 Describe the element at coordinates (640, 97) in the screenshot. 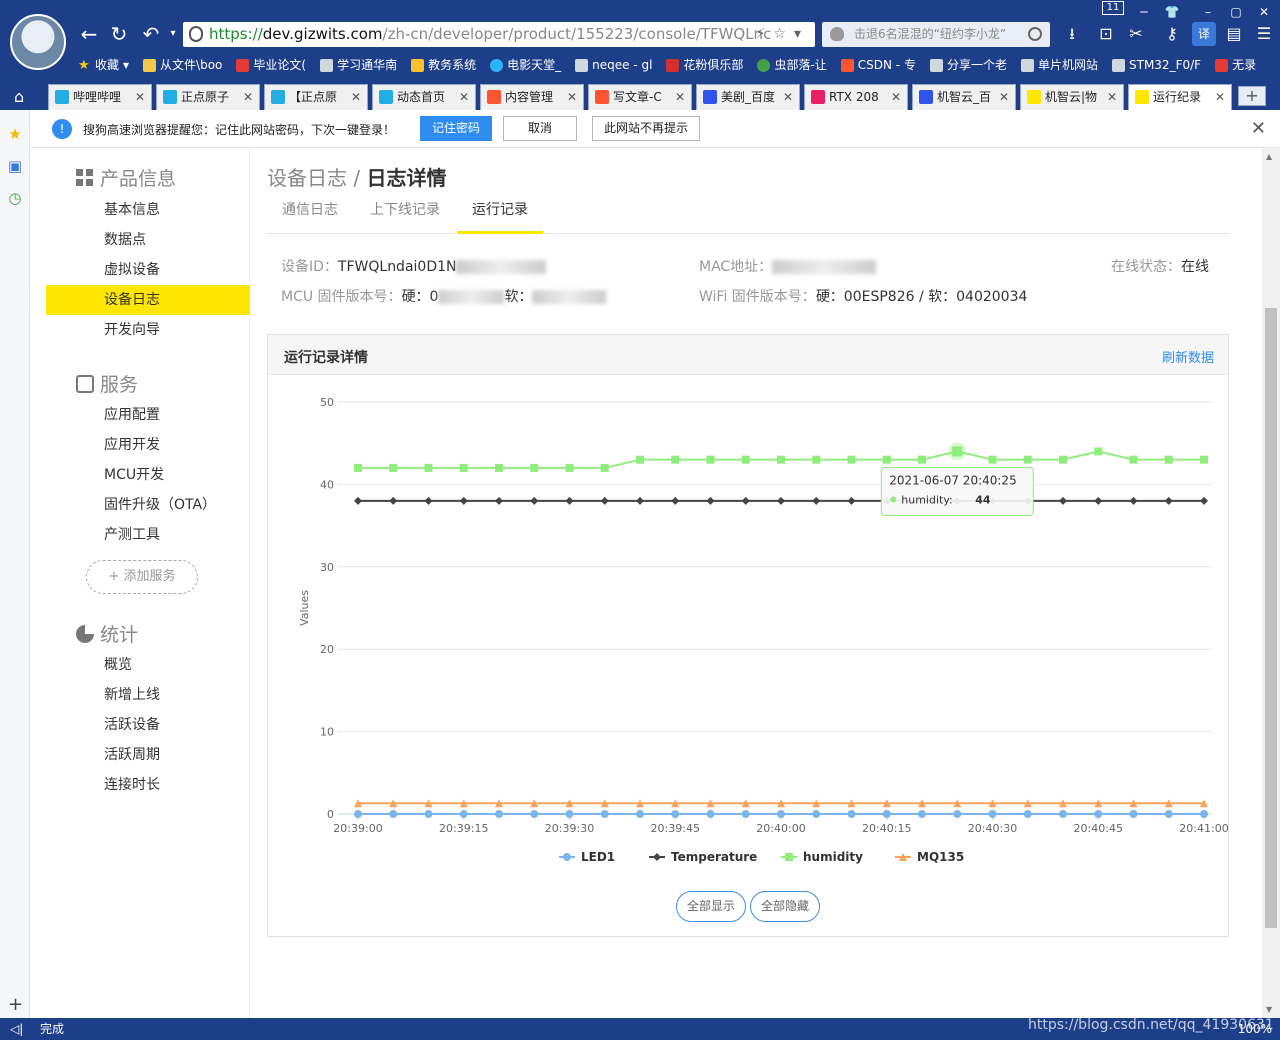

I see `browser-tab: 写文章-C ✕` at that location.